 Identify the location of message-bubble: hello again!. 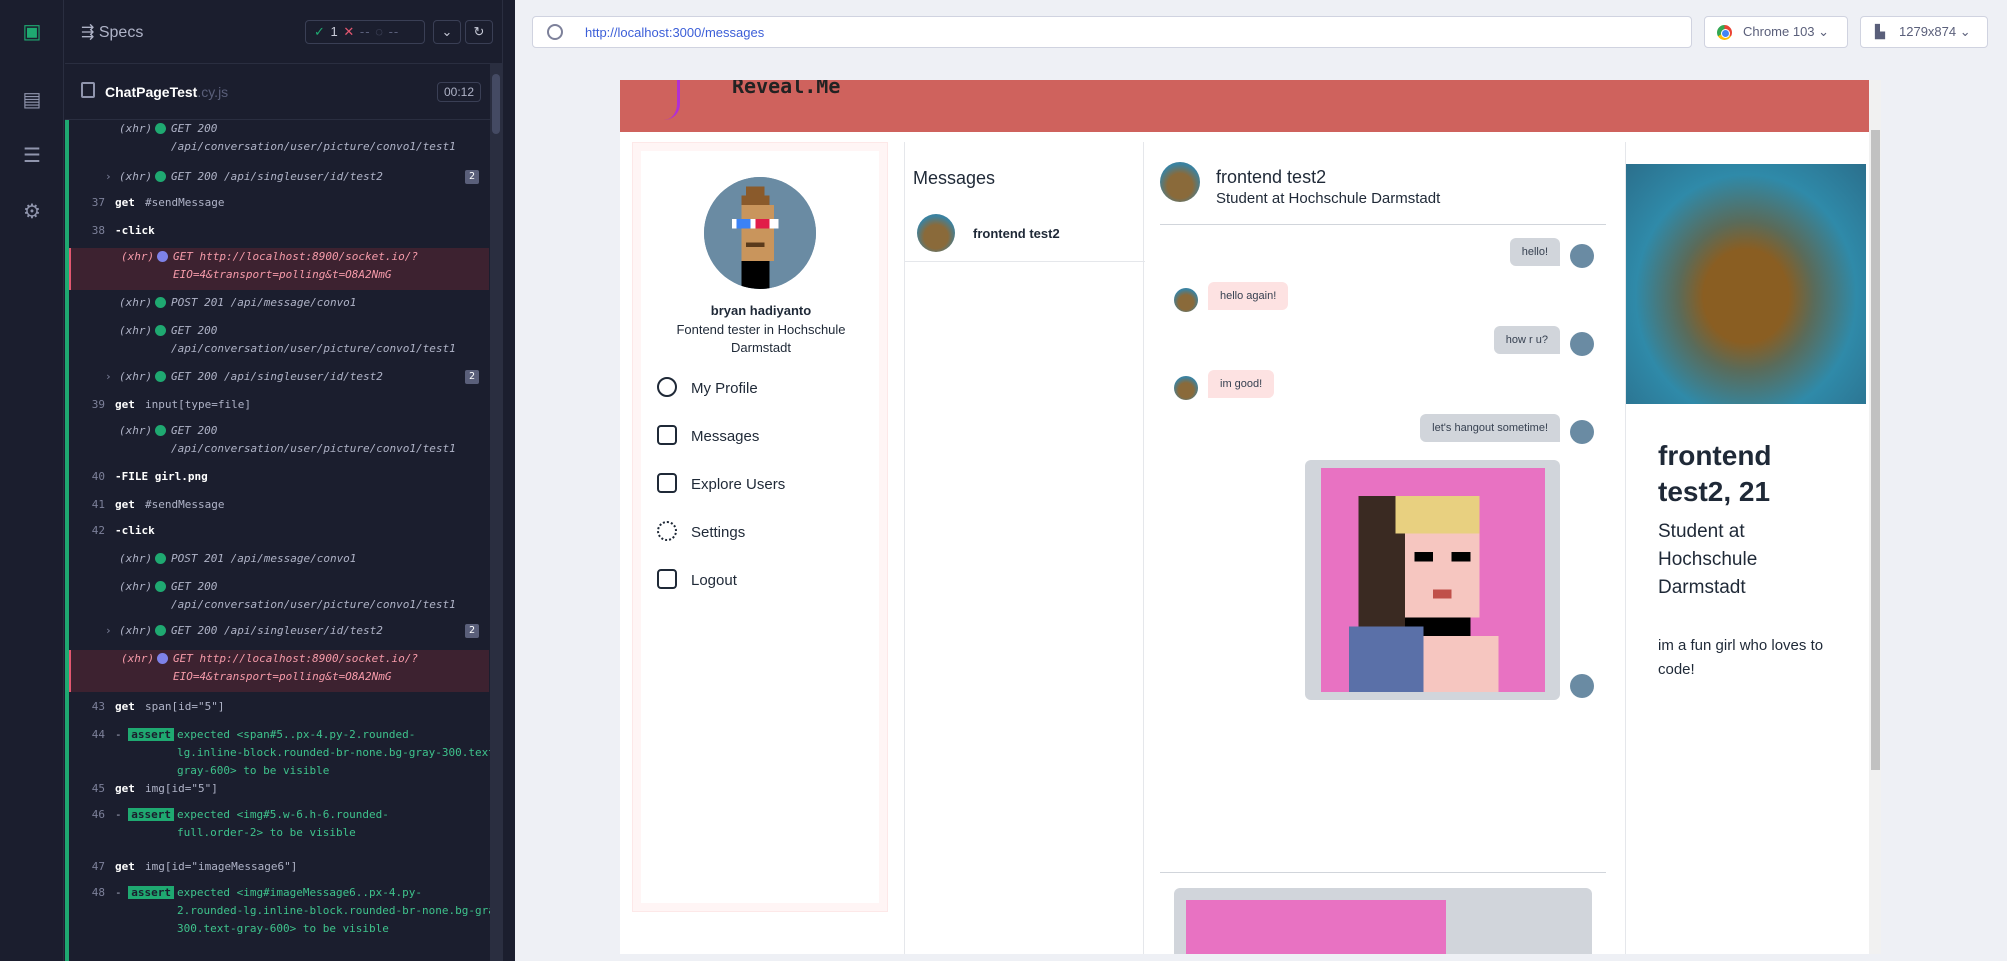
(1248, 296).